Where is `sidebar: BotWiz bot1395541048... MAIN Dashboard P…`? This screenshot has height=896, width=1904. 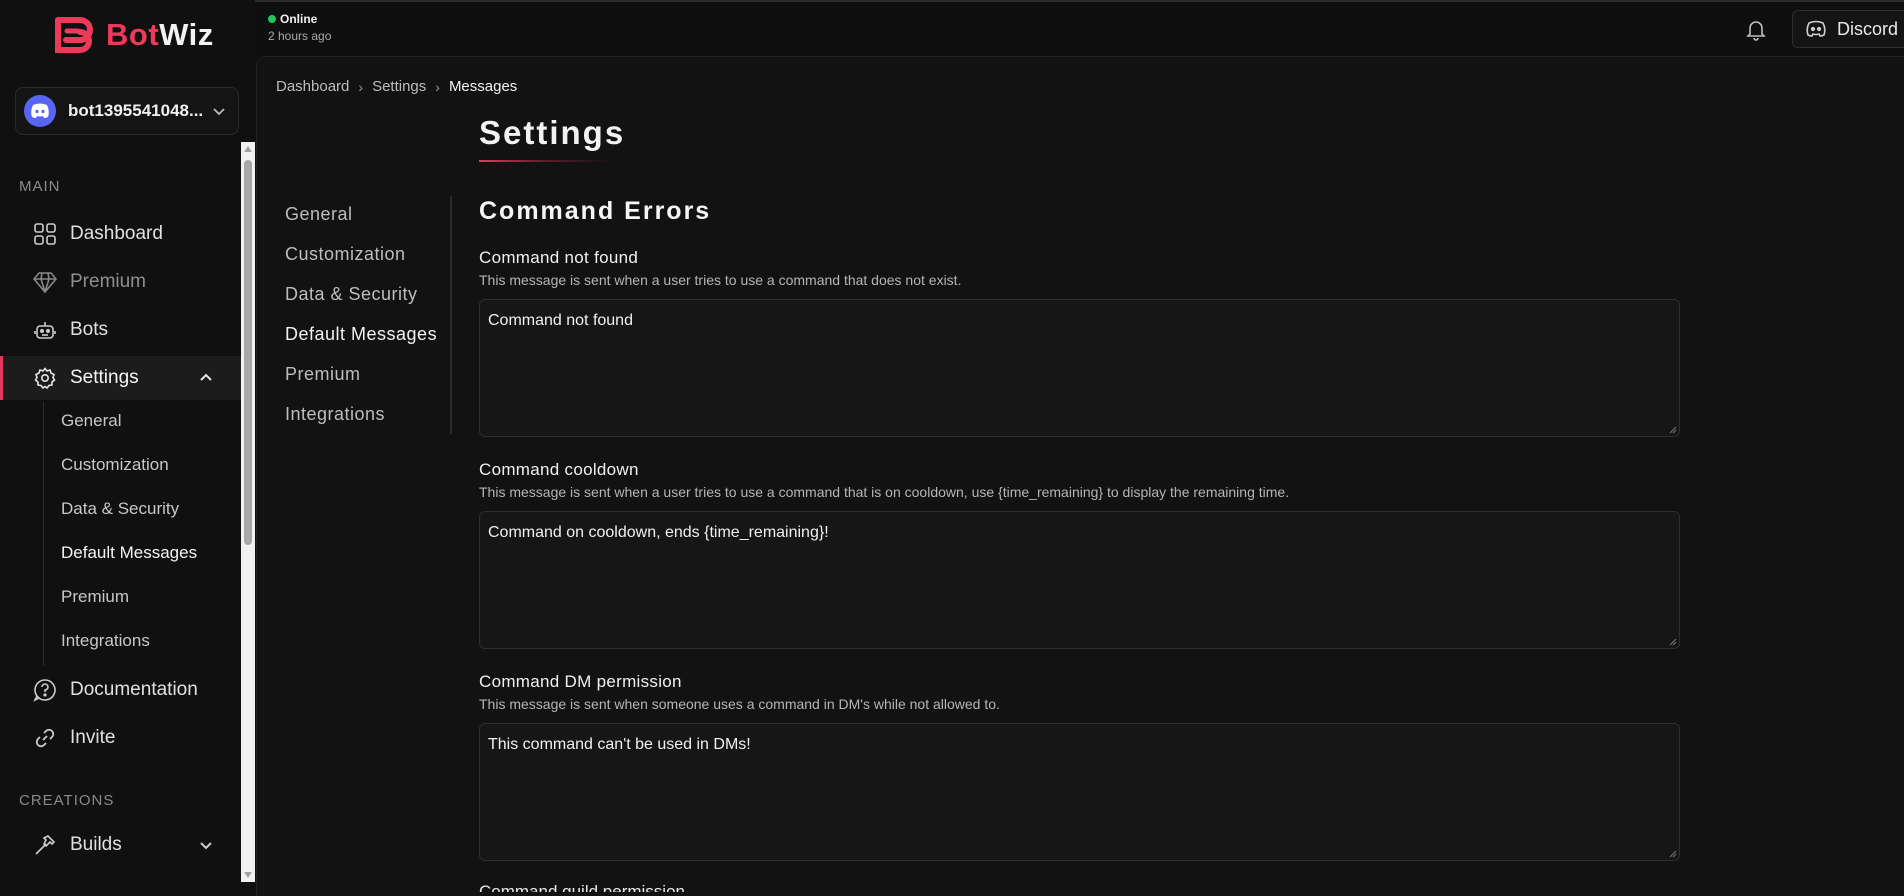
sidebar: BotWiz bot1395541048... MAIN Dashboard P… is located at coordinates (127, 446).